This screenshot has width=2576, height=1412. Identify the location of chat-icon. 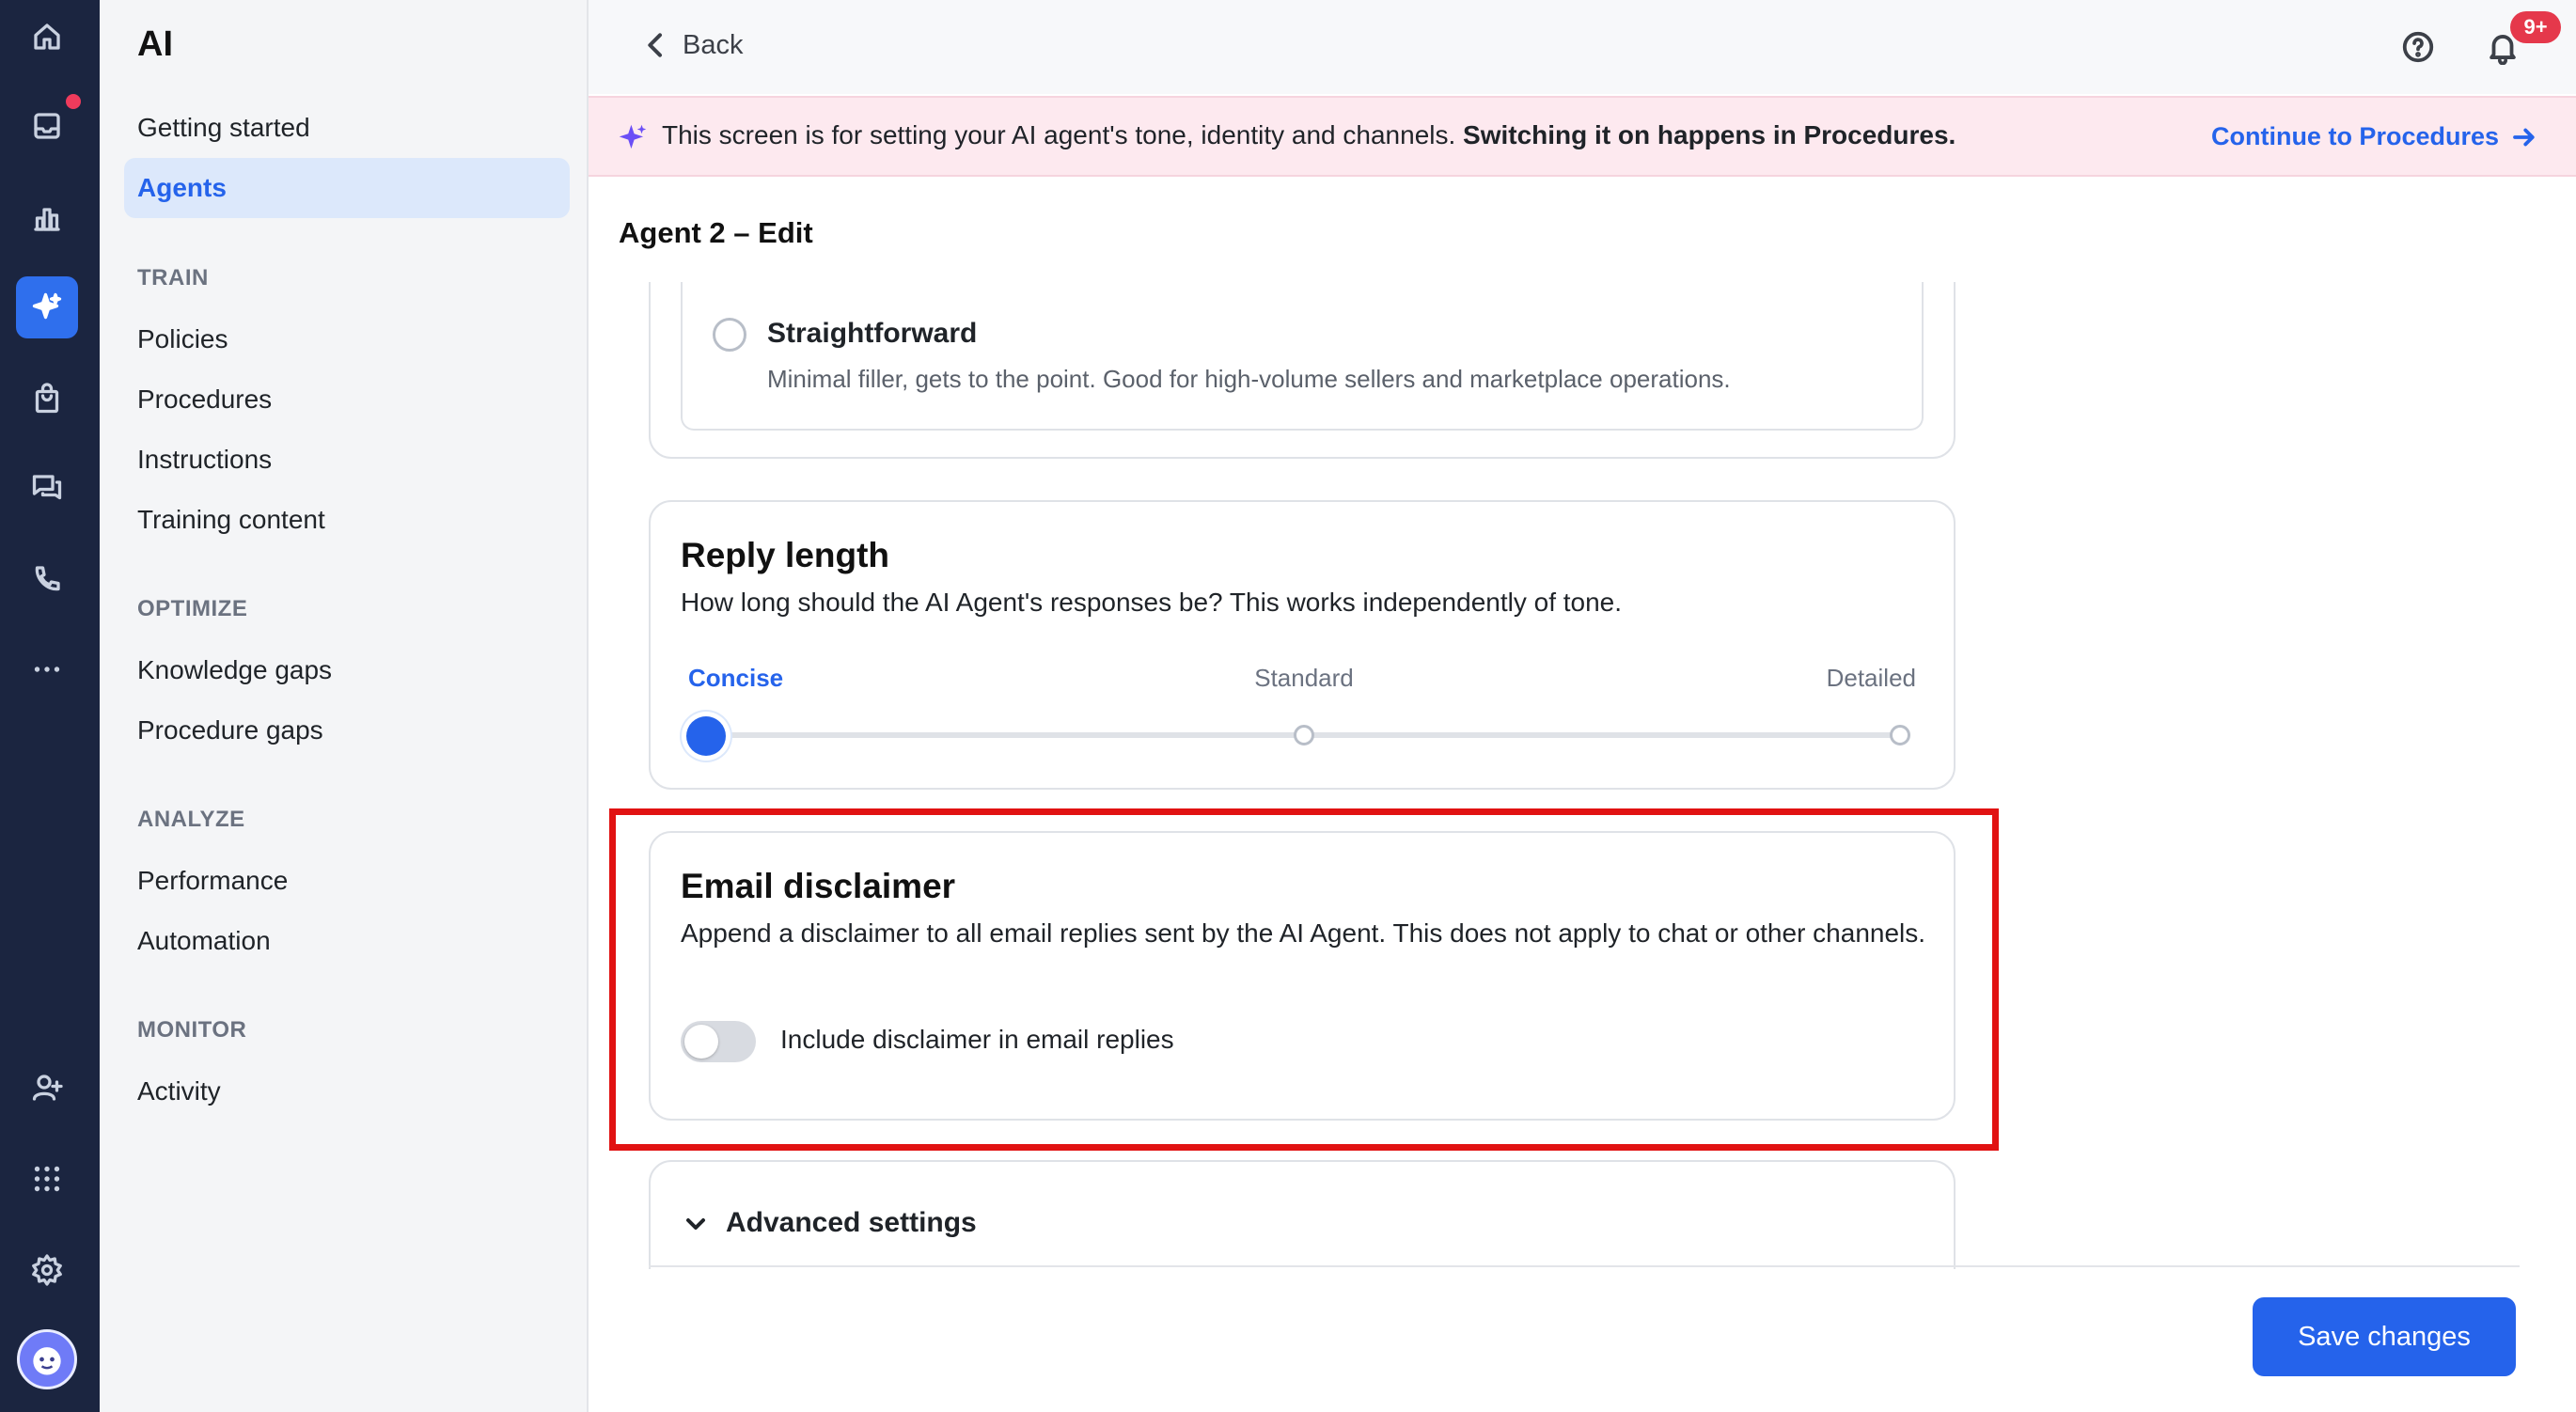
(47, 488).